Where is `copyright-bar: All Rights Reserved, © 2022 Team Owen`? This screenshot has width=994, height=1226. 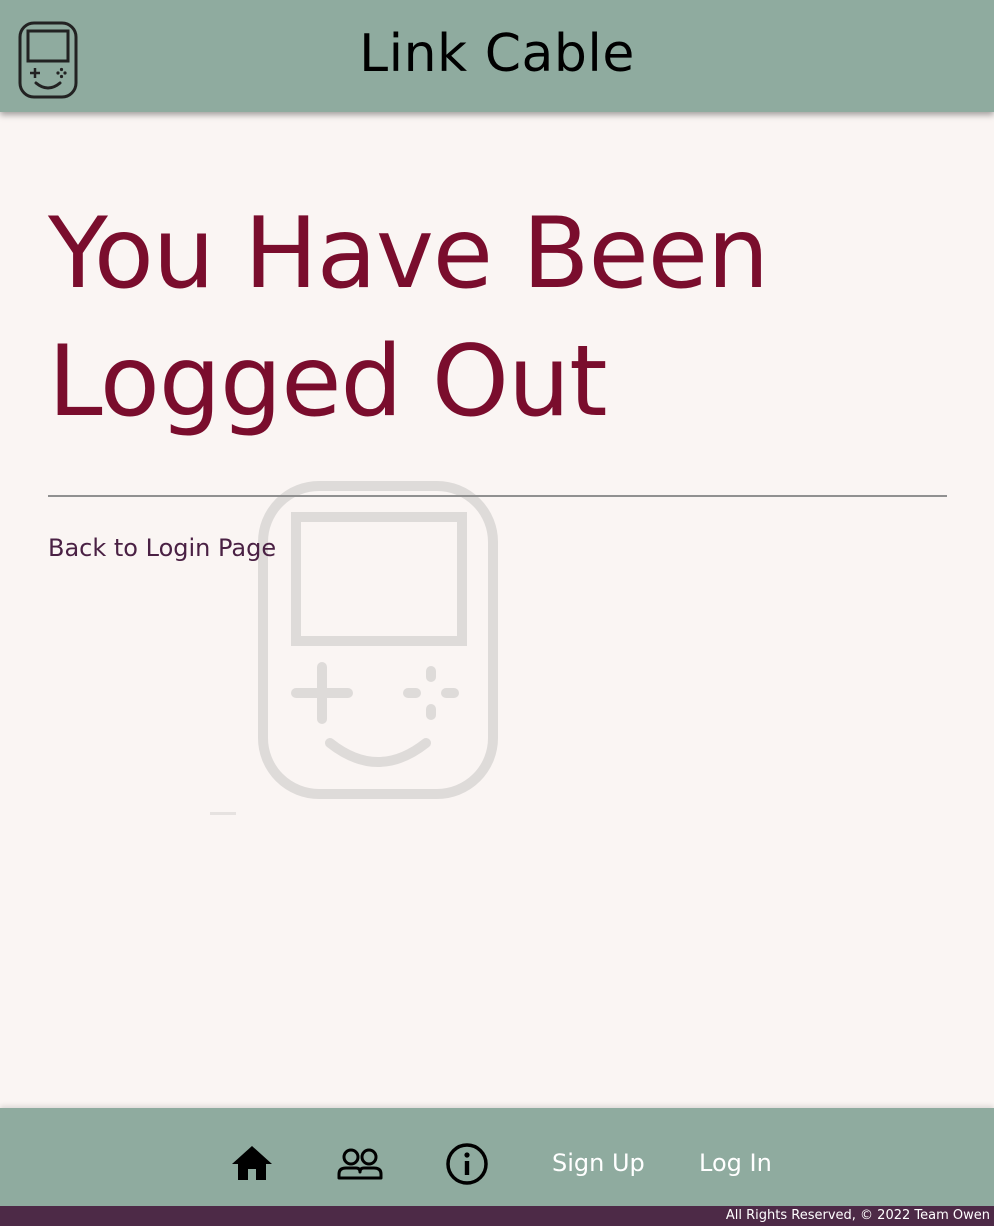
copyright-bar: All Rights Reserved, © 2022 Team Owen is located at coordinates (497, 1216).